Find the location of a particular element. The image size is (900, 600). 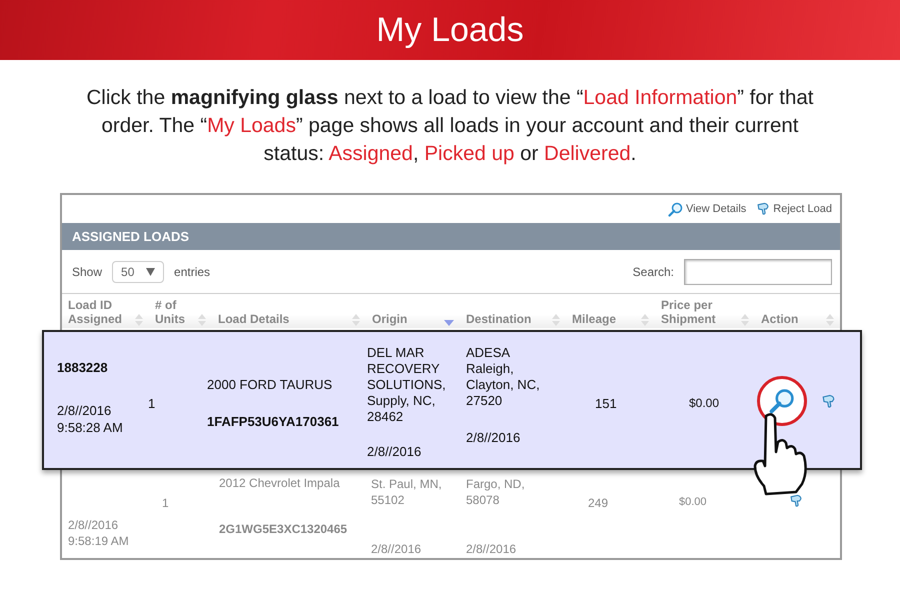

view-details-button is located at coordinates (782, 401).